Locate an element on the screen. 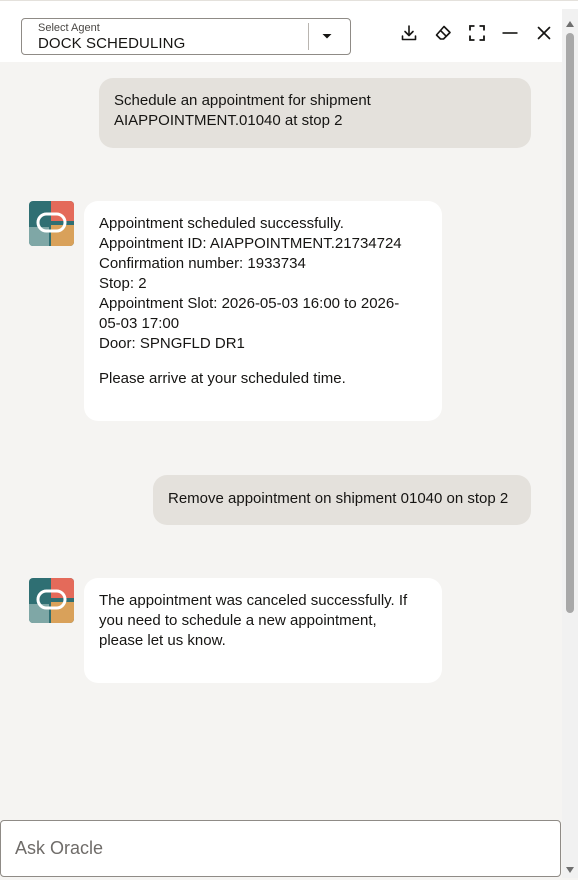 This screenshot has width=578, height=880. message-line: please let us know. is located at coordinates (162, 640).